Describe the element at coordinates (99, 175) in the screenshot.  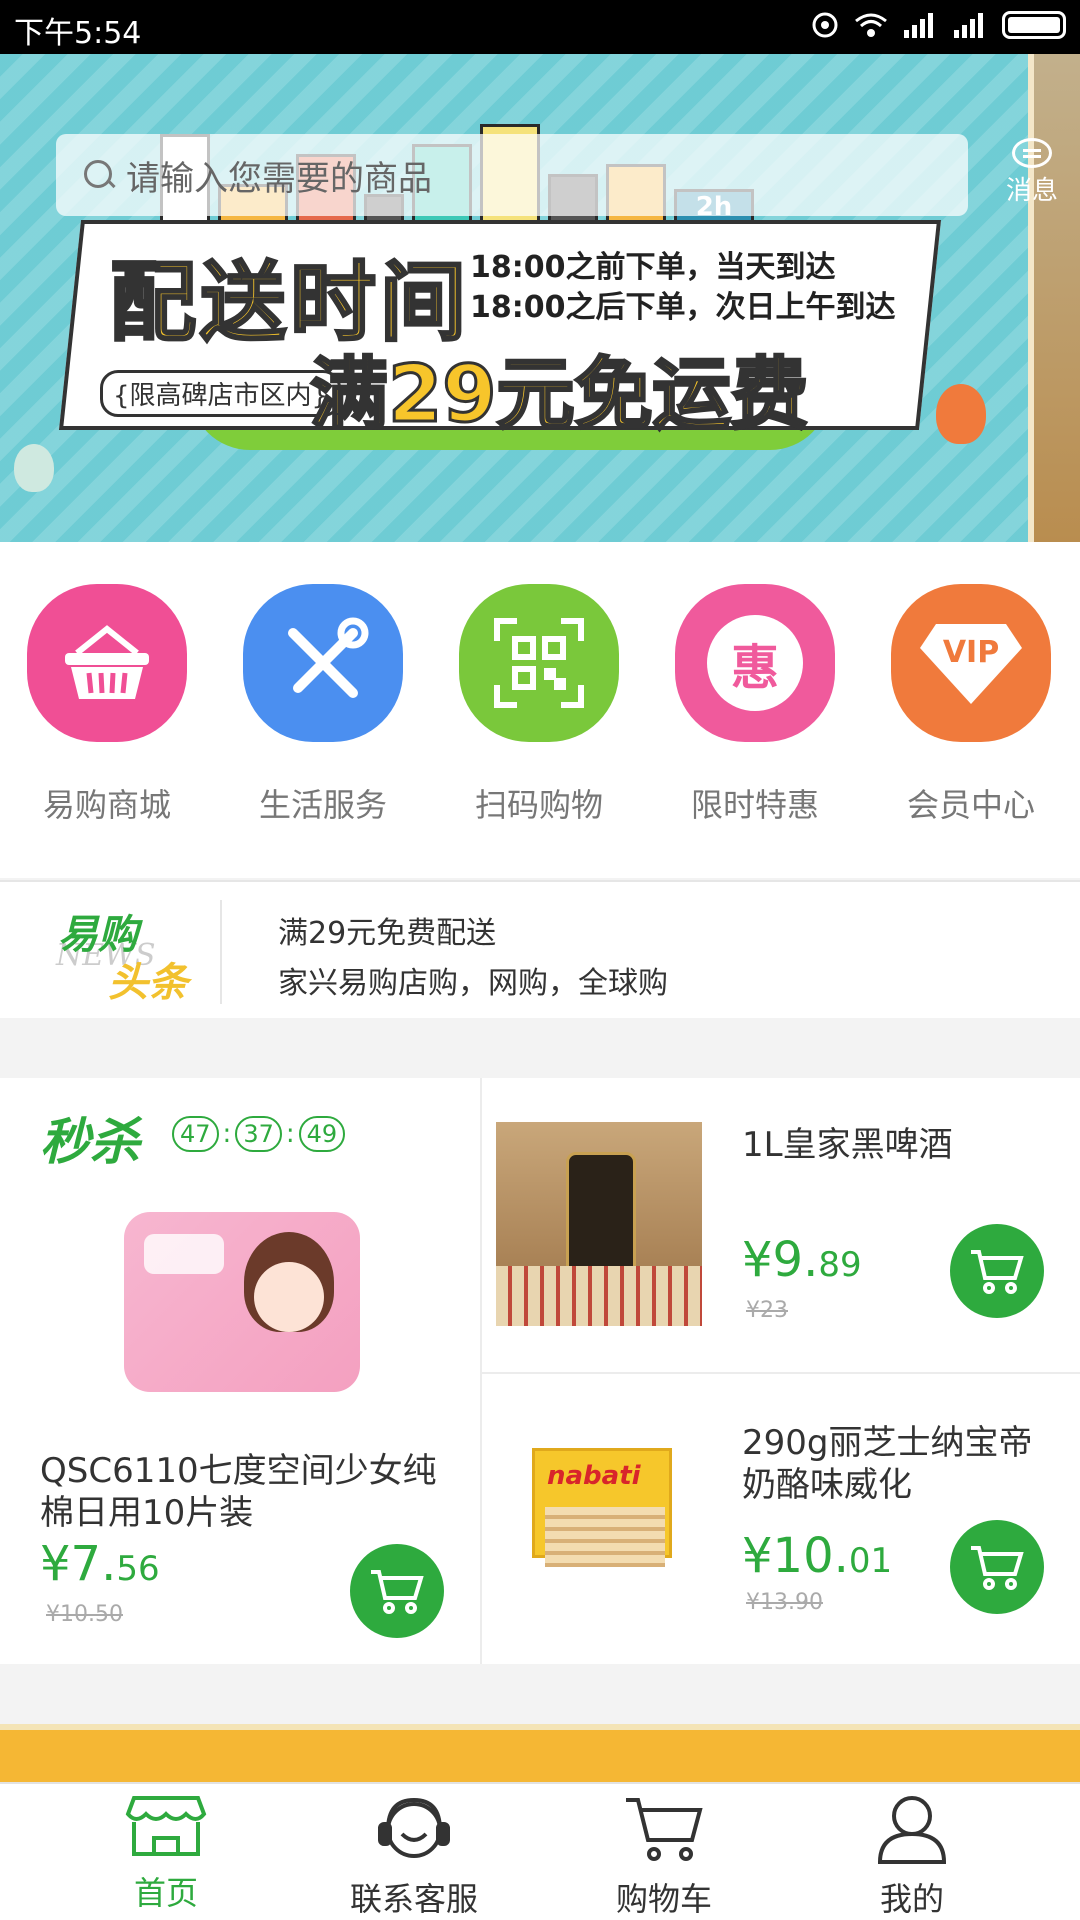
I see `search-icon` at that location.